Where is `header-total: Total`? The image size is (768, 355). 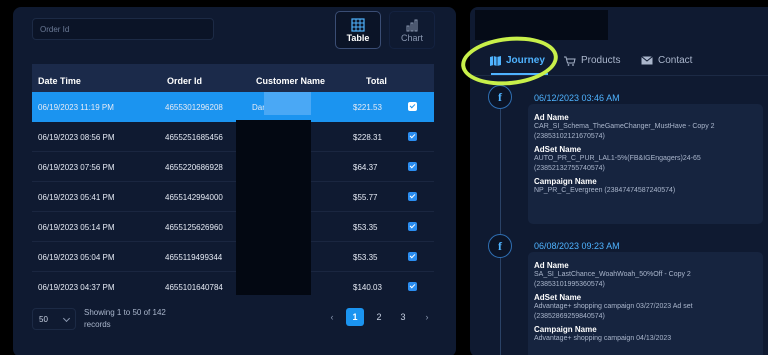
header-total: Total is located at coordinates (376, 81).